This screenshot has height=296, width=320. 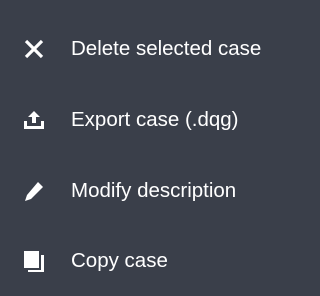 What do you see at coordinates (155, 119) in the screenshot?
I see `menu-item-label: Export case (.dqg)` at bounding box center [155, 119].